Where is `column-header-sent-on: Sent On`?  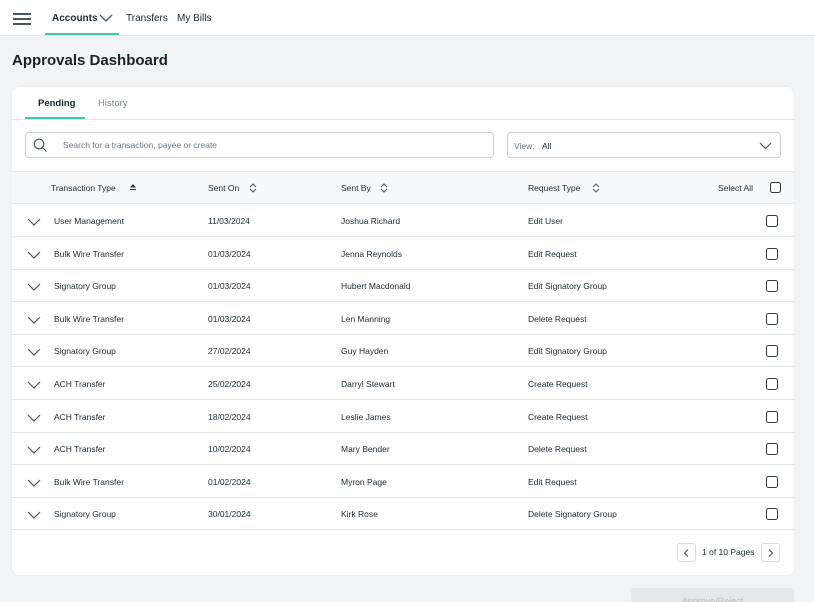
column-header-sent-on: Sent On is located at coordinates (232, 188).